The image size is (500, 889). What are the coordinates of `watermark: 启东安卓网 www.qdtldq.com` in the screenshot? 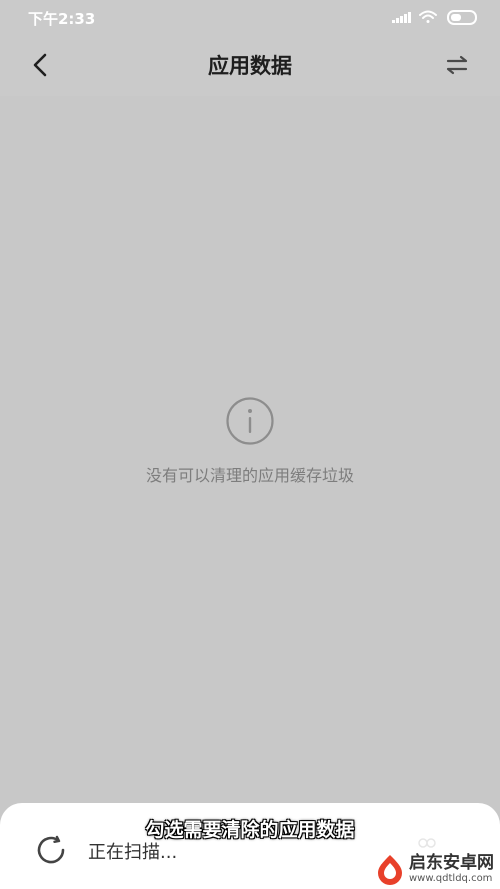 It's located at (434, 869).